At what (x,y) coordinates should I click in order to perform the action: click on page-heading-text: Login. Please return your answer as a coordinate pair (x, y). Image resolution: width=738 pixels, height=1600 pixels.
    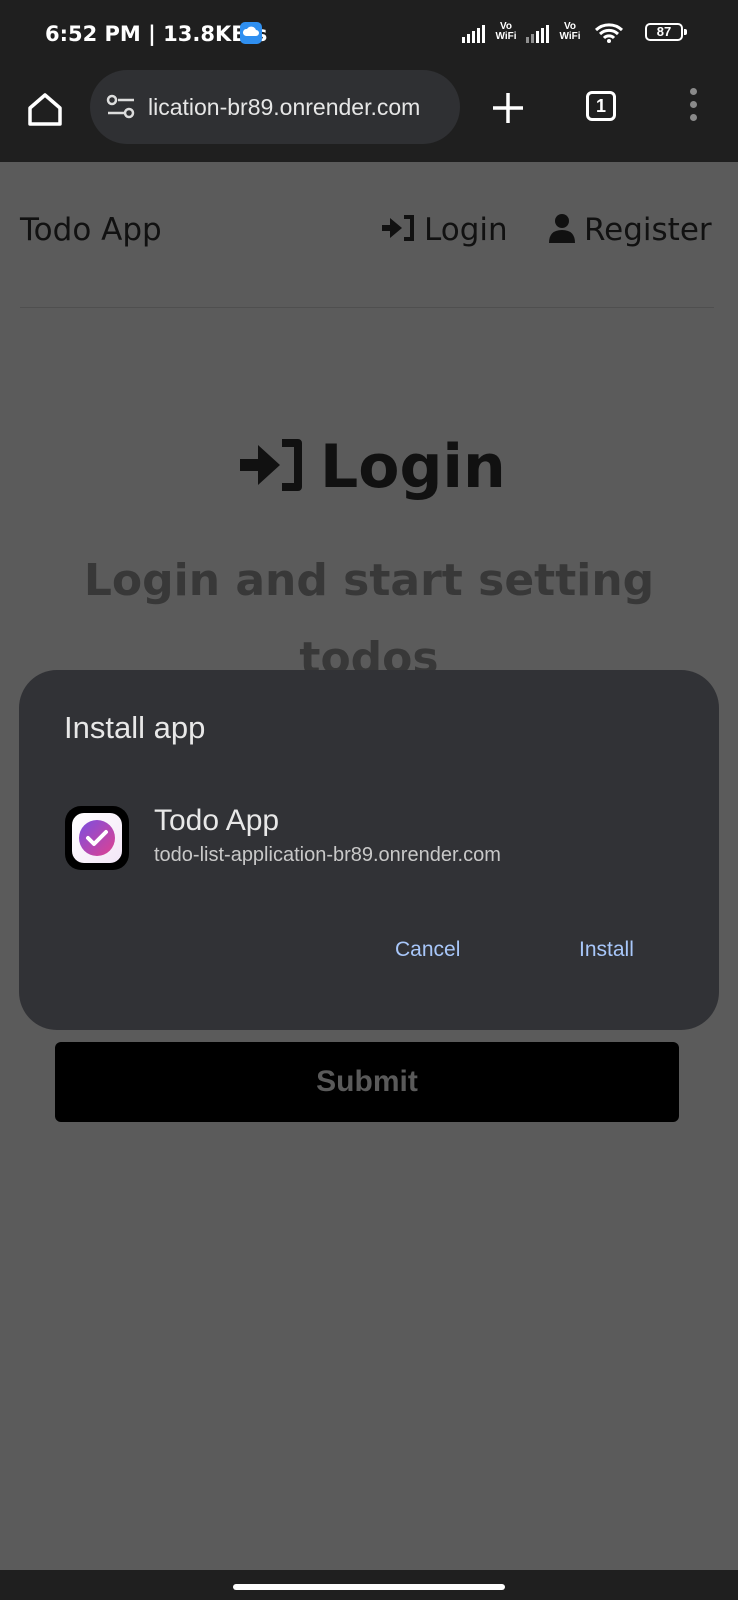
    Looking at the image, I should click on (413, 467).